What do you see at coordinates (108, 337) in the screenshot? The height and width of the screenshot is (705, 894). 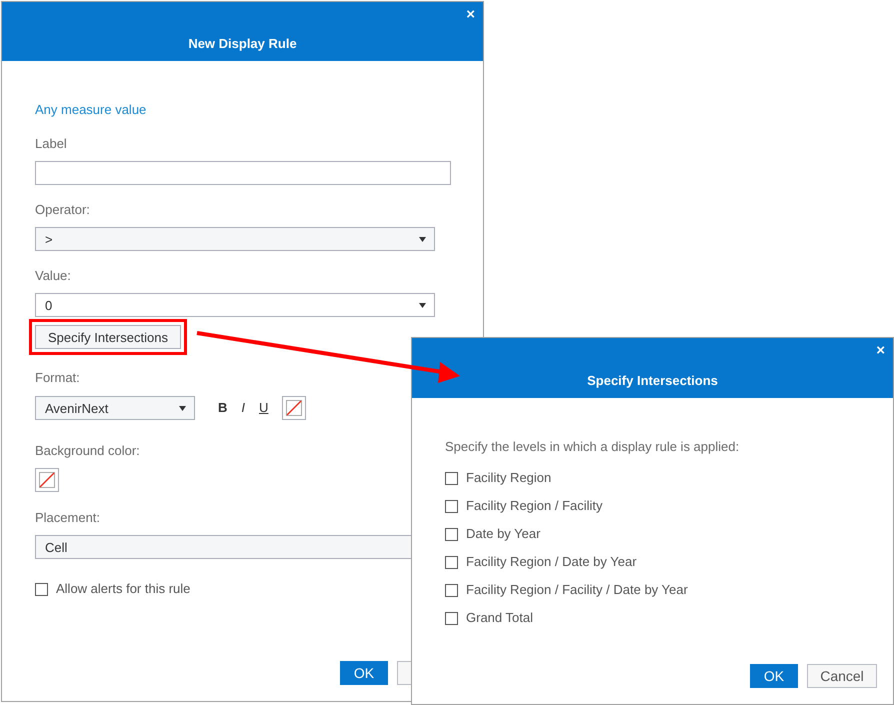 I see `specify-intersections-button: Specify Intersections` at bounding box center [108, 337].